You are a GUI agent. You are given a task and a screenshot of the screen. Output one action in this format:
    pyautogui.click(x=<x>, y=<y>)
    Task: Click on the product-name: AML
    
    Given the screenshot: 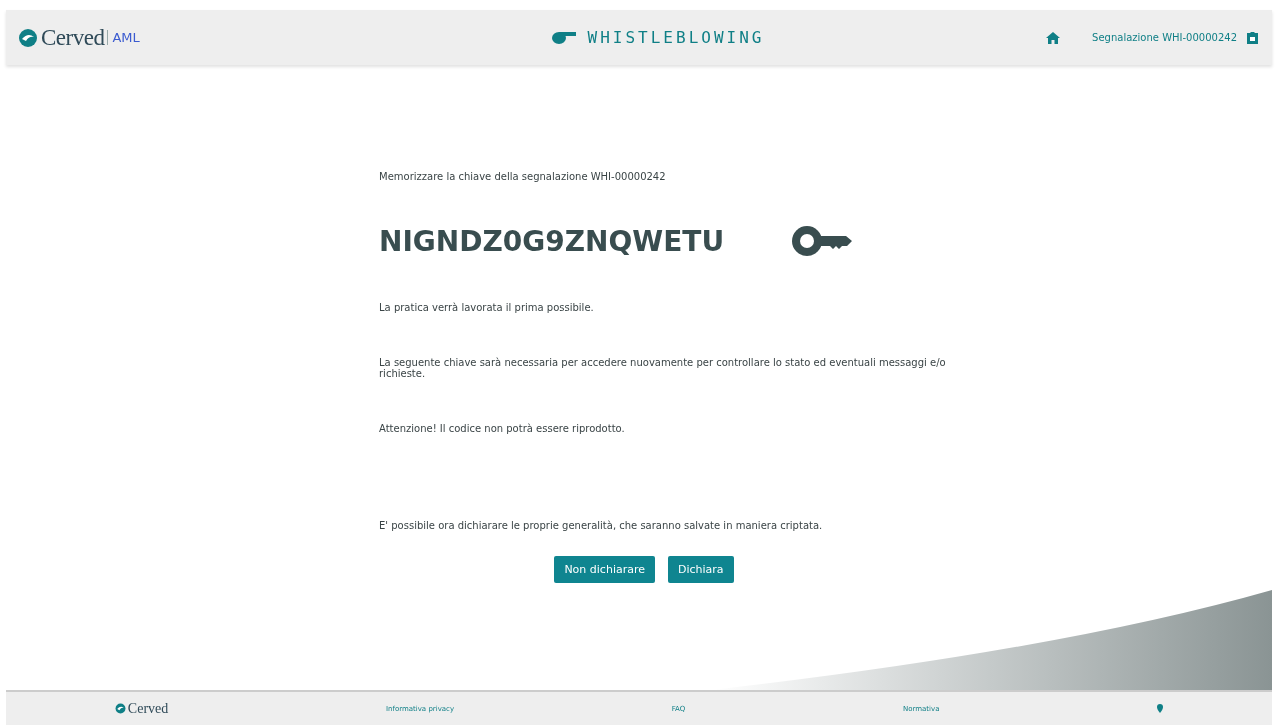 What is the action you would take?
    pyautogui.click(x=123, y=37)
    